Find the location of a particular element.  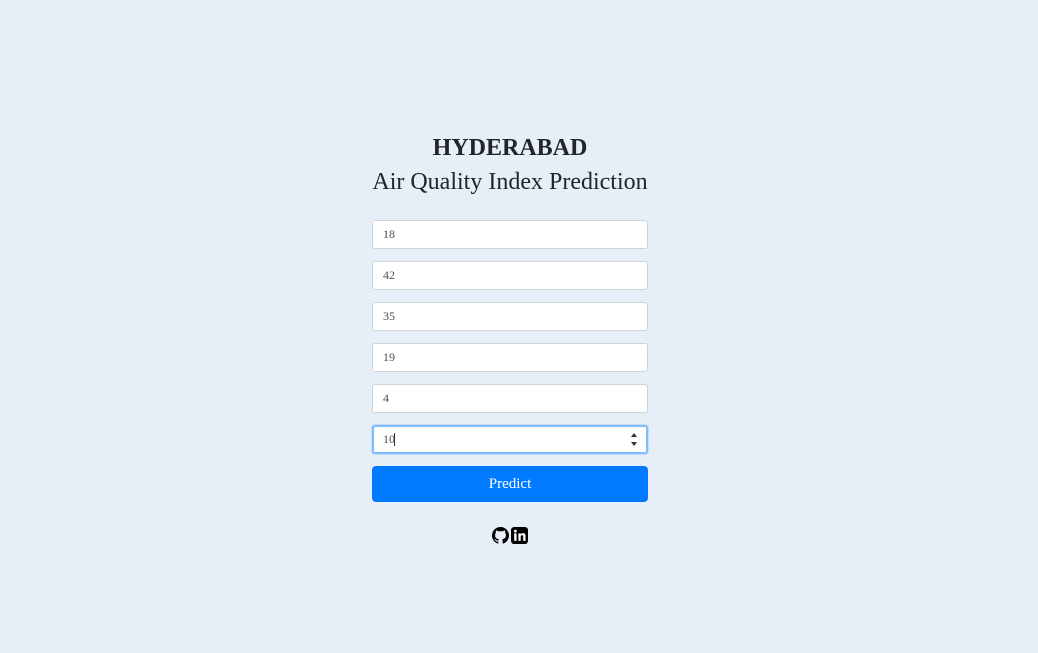

spin-down-icon is located at coordinates (634, 444).